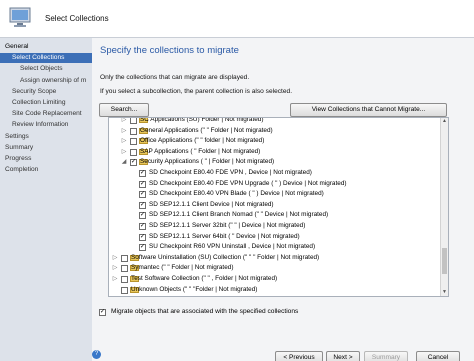 This screenshot has width=474, height=361. I want to click on nav-item: Assign ownership of m, so click(46, 81).